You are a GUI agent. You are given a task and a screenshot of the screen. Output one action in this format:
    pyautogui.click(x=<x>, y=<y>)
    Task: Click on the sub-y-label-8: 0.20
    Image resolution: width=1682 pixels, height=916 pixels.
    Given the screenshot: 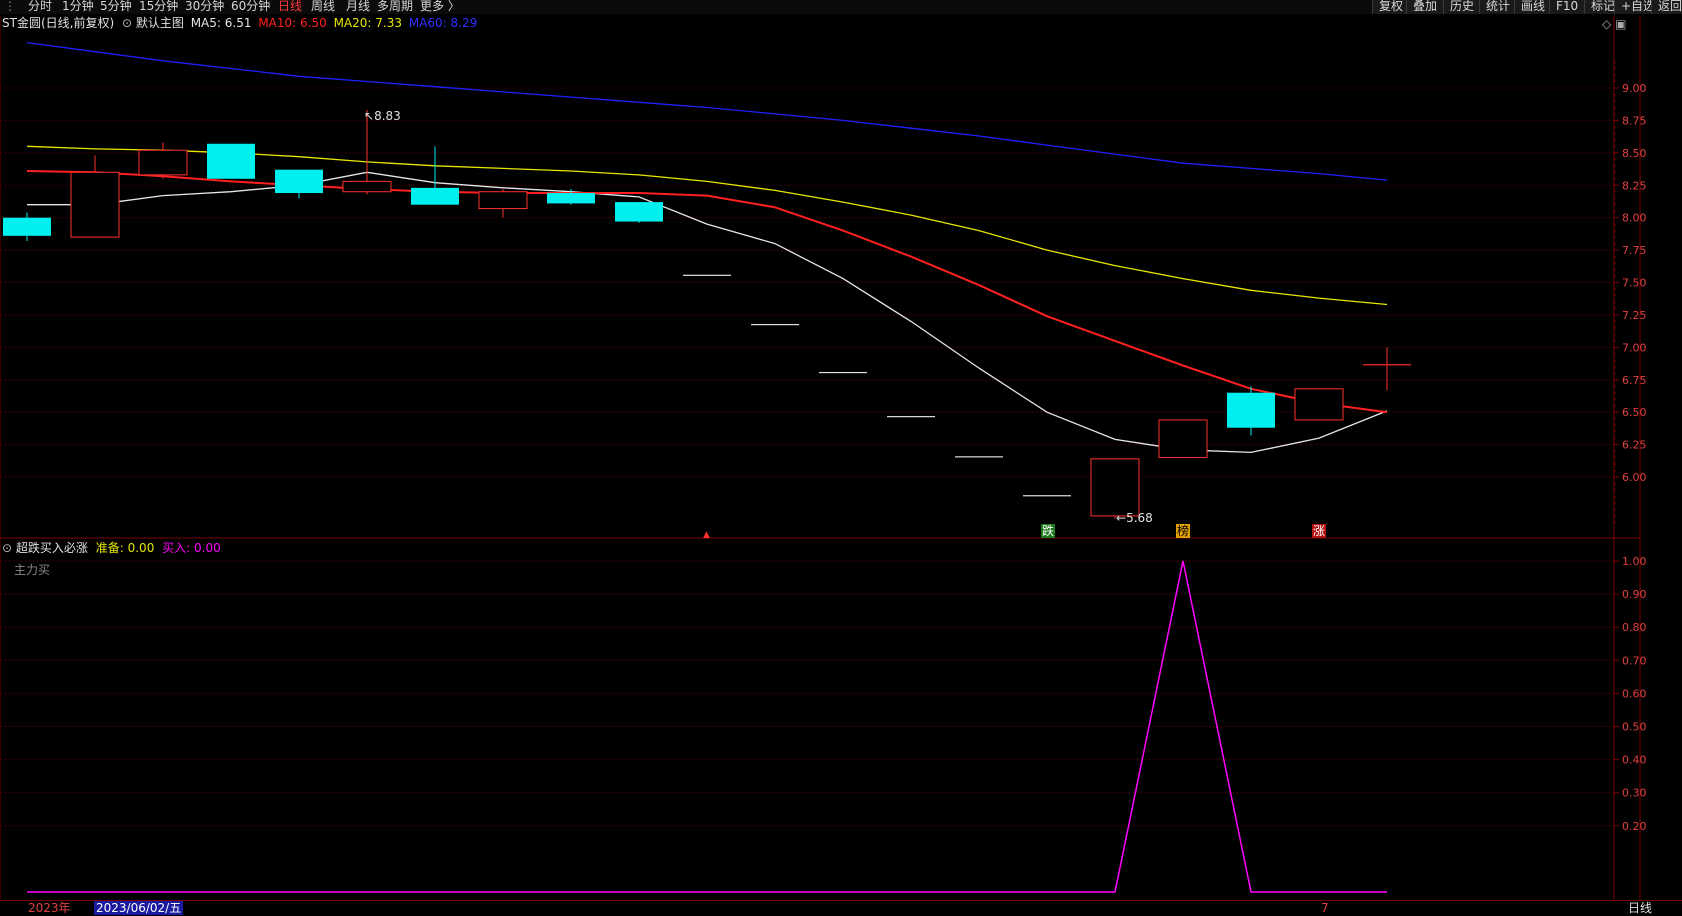 What is the action you would take?
    pyautogui.click(x=1634, y=826)
    